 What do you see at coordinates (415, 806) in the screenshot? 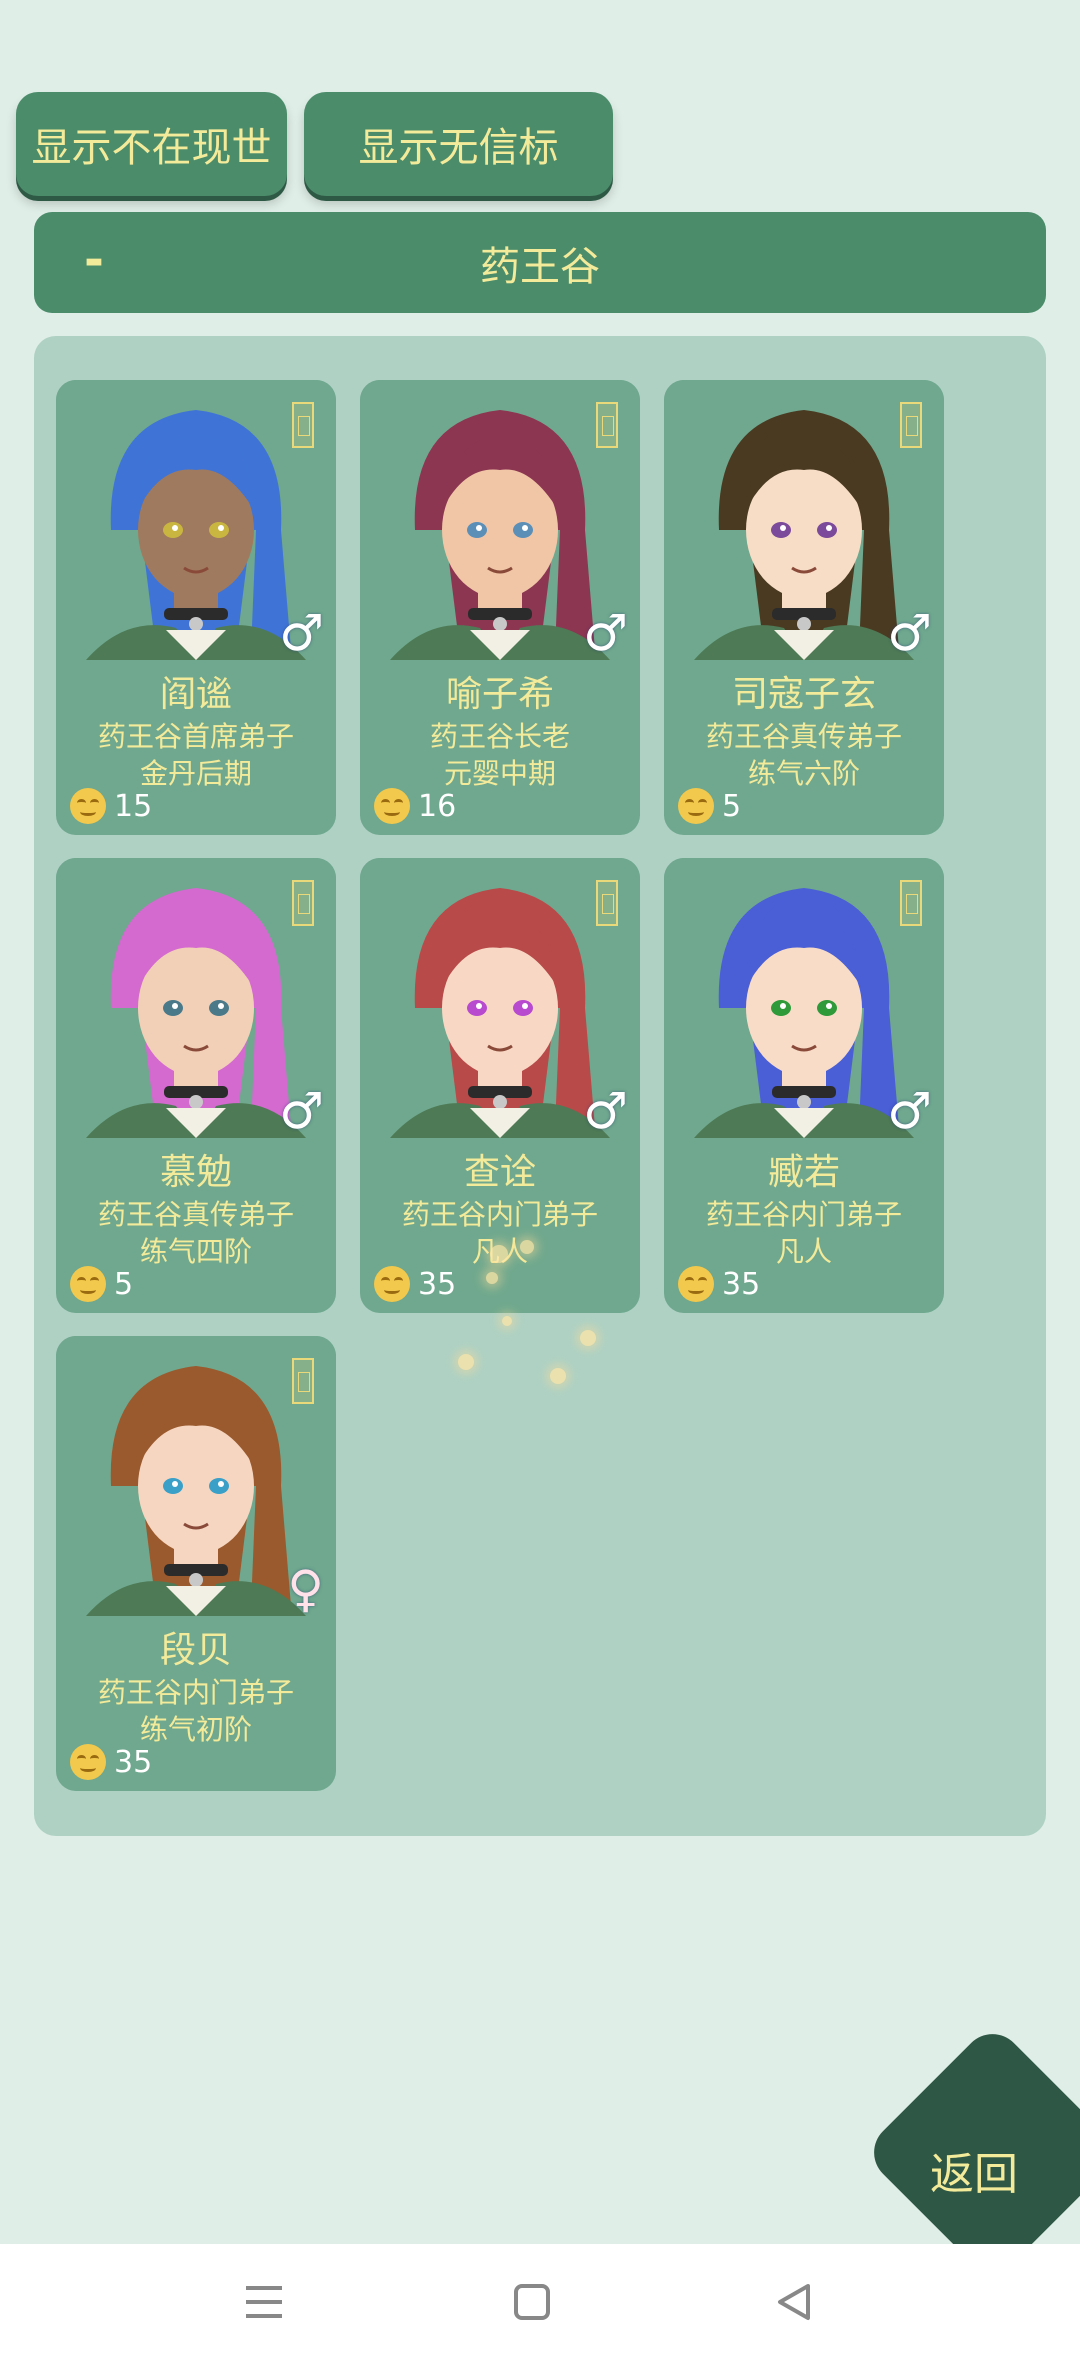
I see `mood-indicator: 16` at bounding box center [415, 806].